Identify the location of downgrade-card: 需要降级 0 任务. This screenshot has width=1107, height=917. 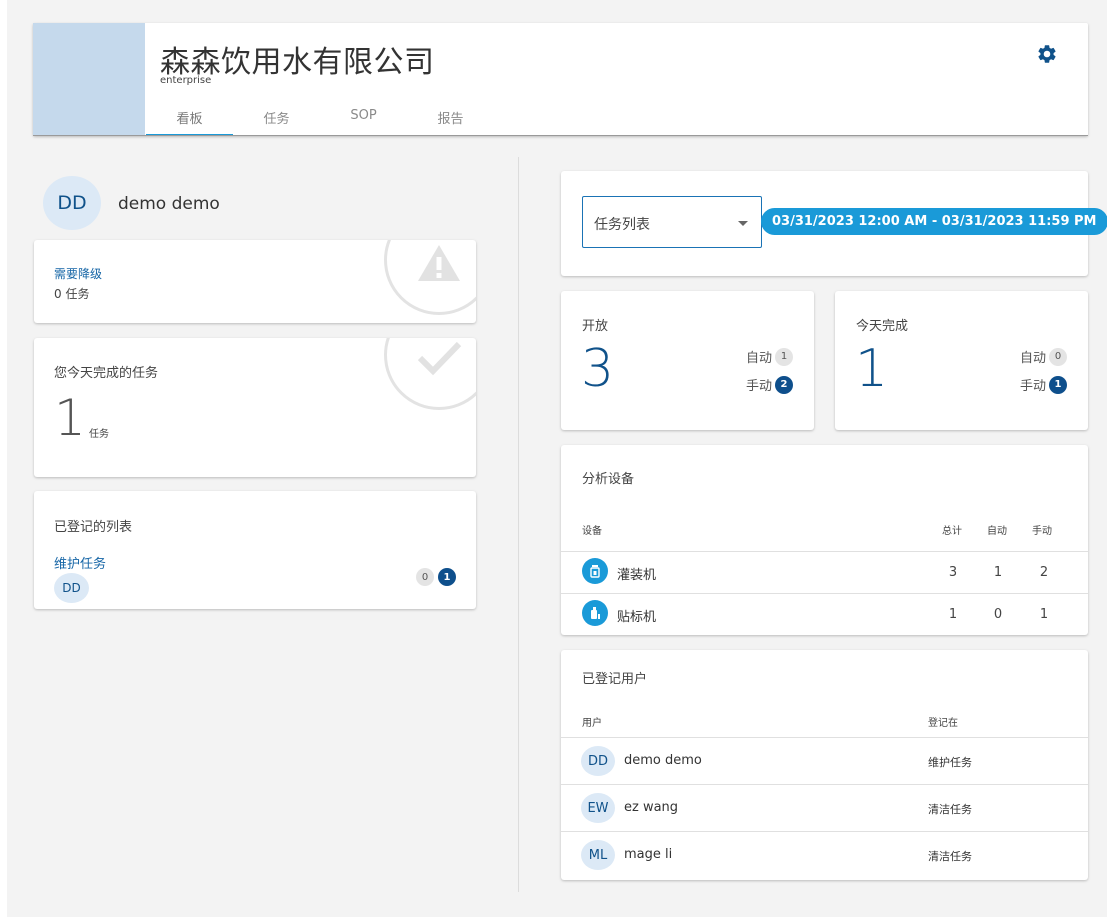
(255, 281).